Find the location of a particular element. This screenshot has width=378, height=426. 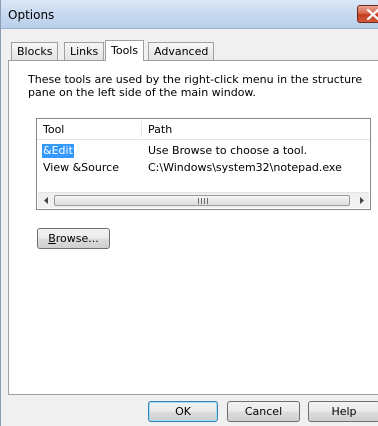

tool-name: View &Source is located at coordinates (81, 168).